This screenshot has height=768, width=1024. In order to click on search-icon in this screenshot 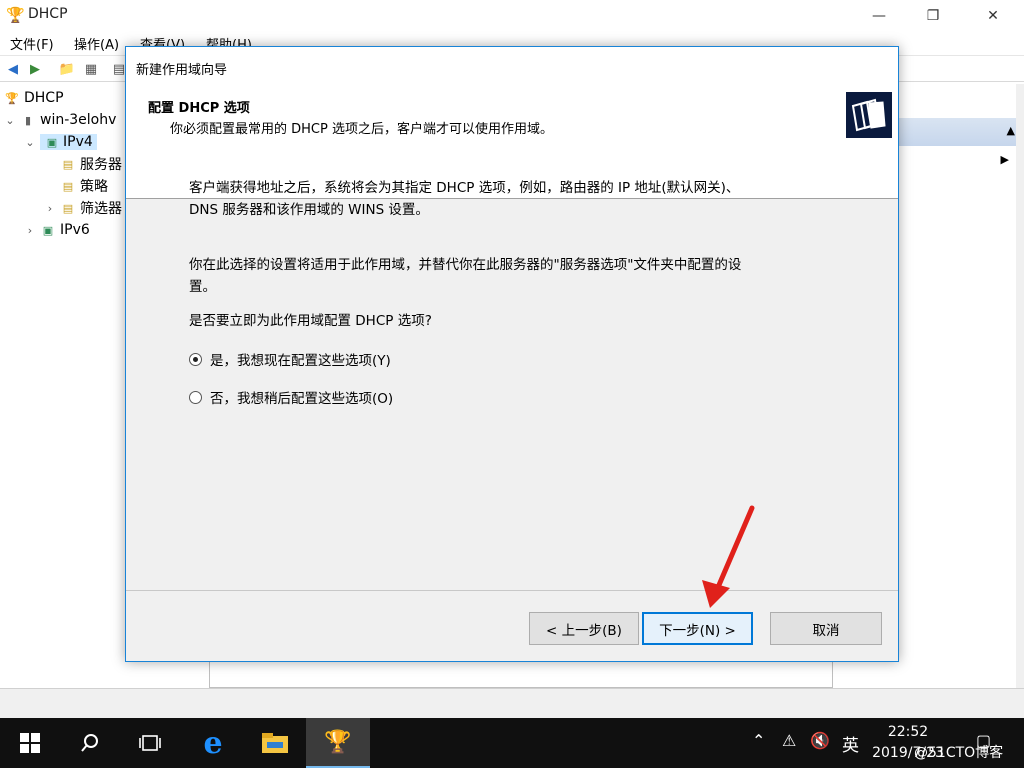, I will do `click(90, 743)`.